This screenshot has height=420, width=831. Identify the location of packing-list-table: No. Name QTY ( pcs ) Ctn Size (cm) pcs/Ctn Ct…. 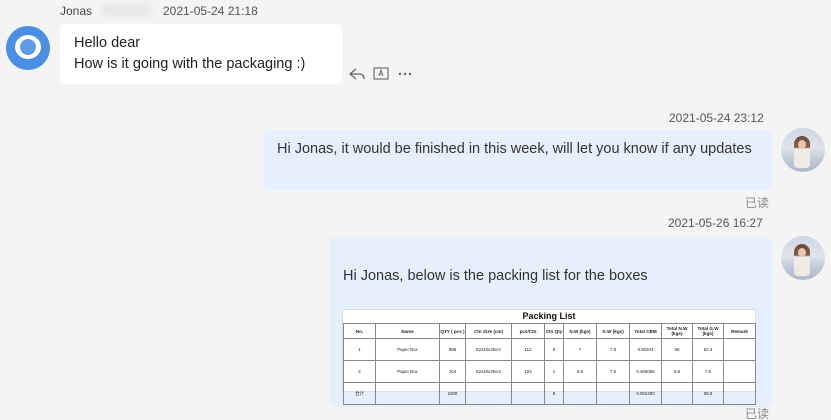
(549, 364).